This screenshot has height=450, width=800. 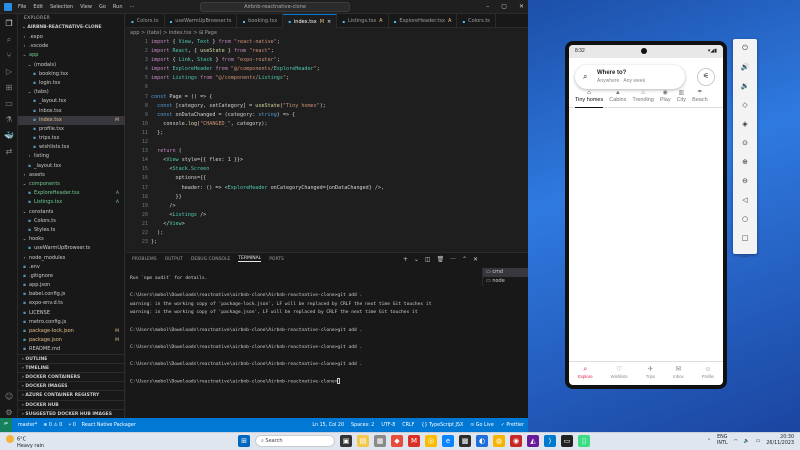 What do you see at coordinates (736, 441) in the screenshot?
I see `wifi-icon: ◠` at bounding box center [736, 441].